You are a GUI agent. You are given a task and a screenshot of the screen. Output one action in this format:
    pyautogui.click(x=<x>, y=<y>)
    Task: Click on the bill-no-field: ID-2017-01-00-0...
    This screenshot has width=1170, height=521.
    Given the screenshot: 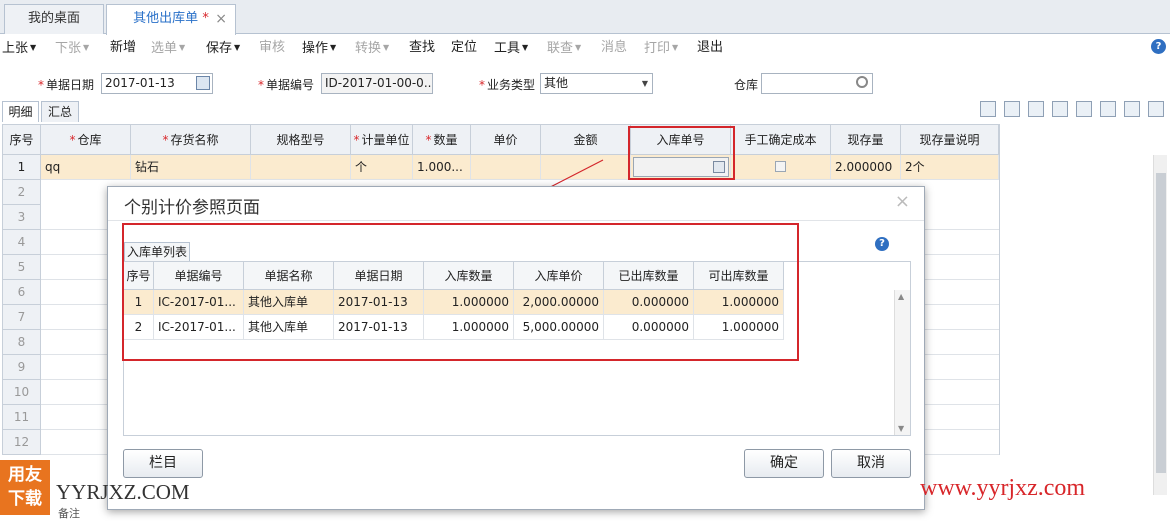 What is the action you would take?
    pyautogui.click(x=377, y=83)
    